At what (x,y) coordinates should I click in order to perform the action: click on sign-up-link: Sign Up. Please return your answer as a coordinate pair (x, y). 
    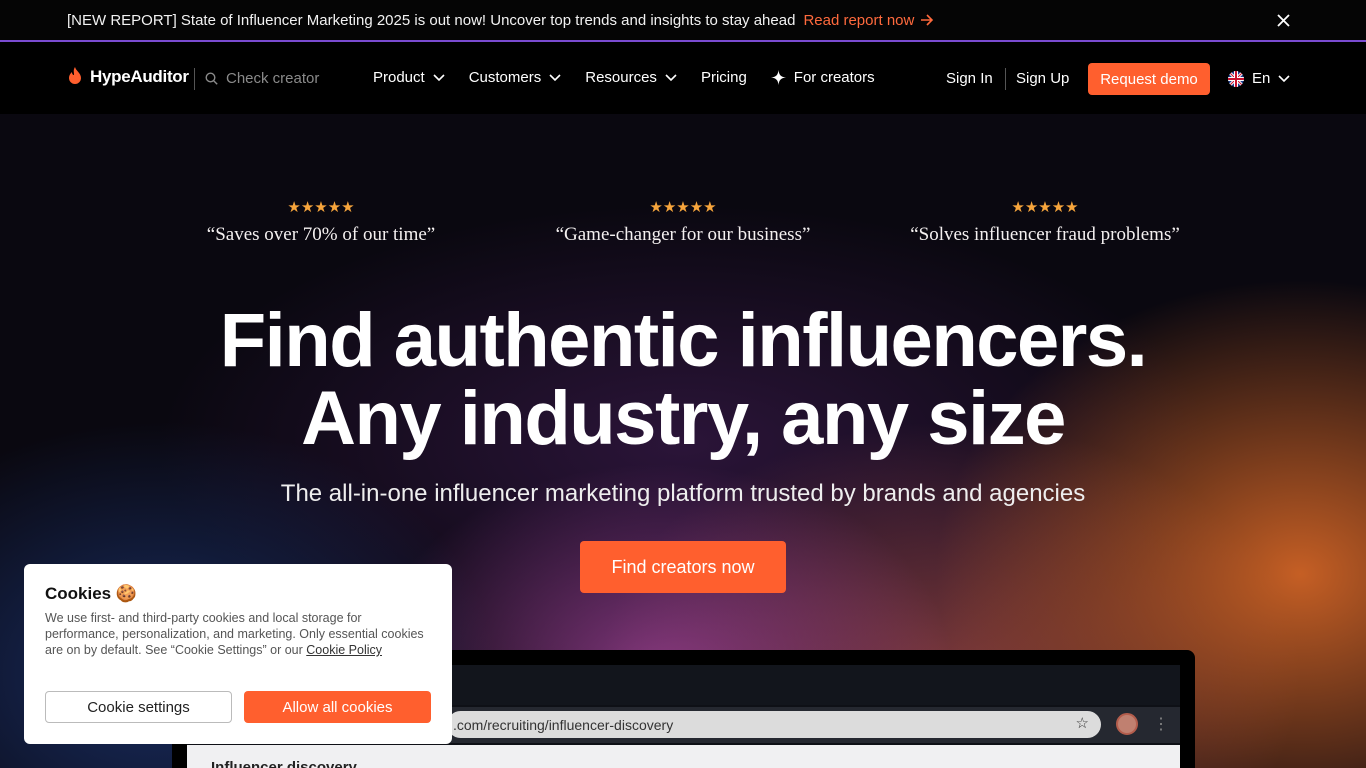
    Looking at the image, I should click on (1042, 78).